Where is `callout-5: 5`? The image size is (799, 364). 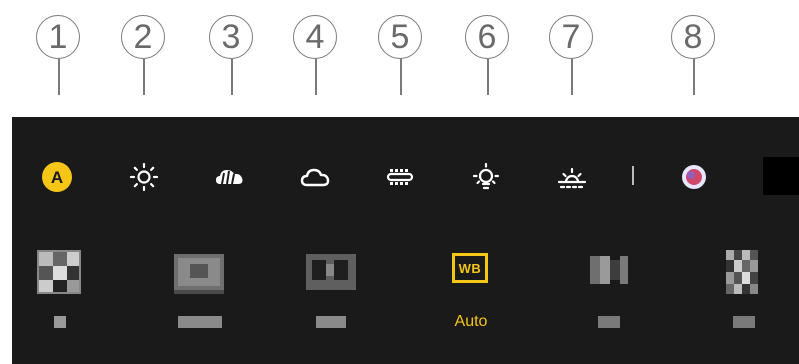 callout-5: 5 is located at coordinates (401, 55).